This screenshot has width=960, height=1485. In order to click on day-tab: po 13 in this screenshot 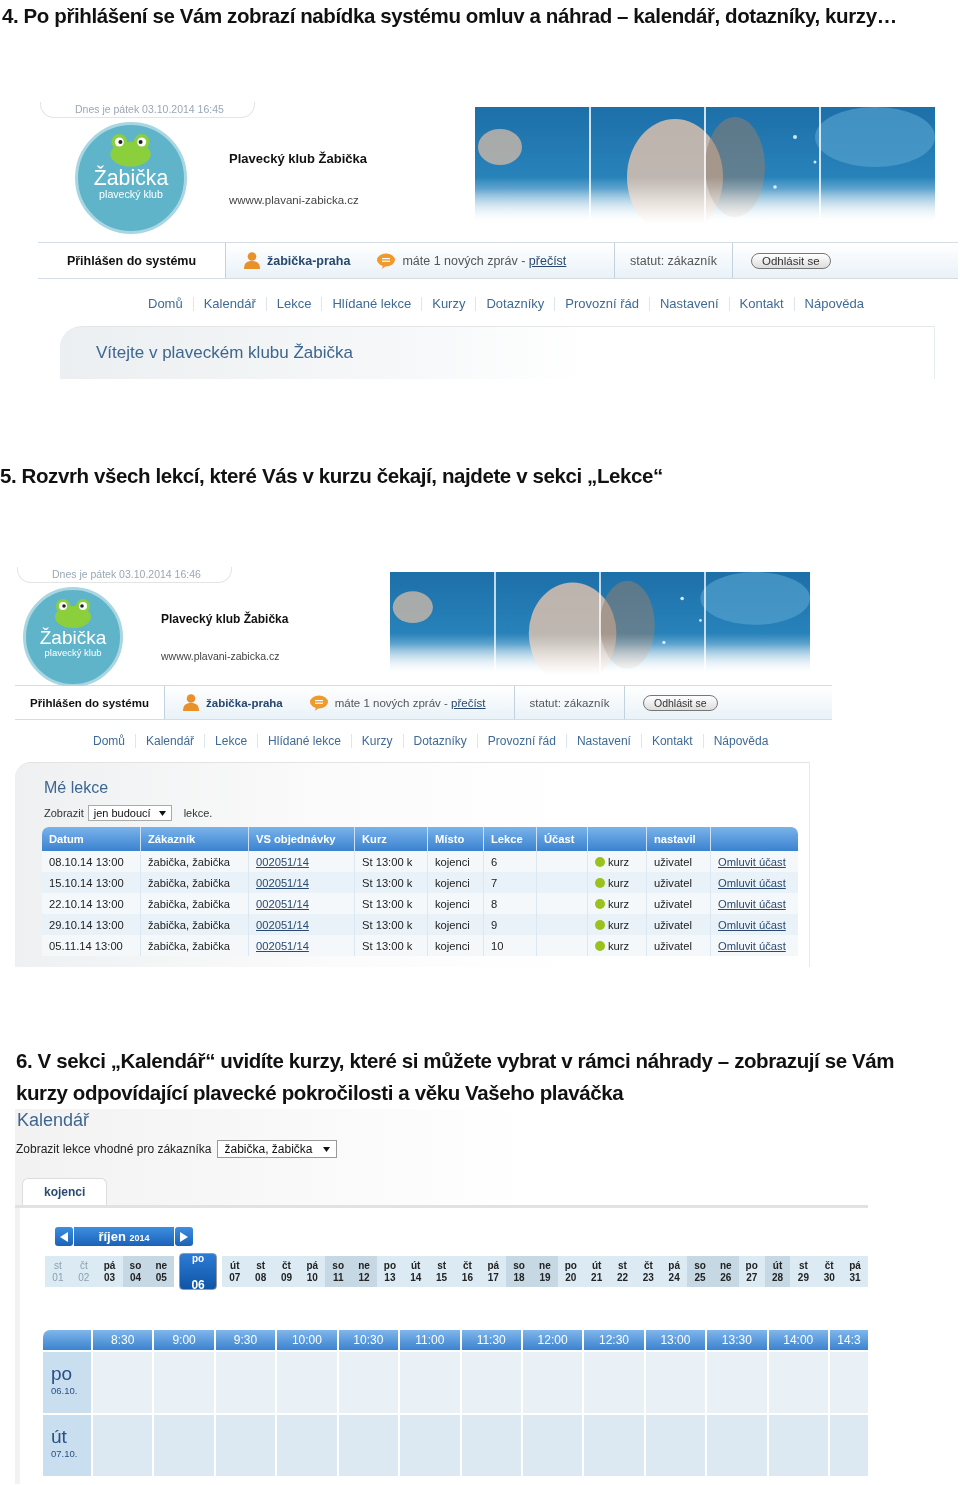, I will do `click(389, 1271)`.